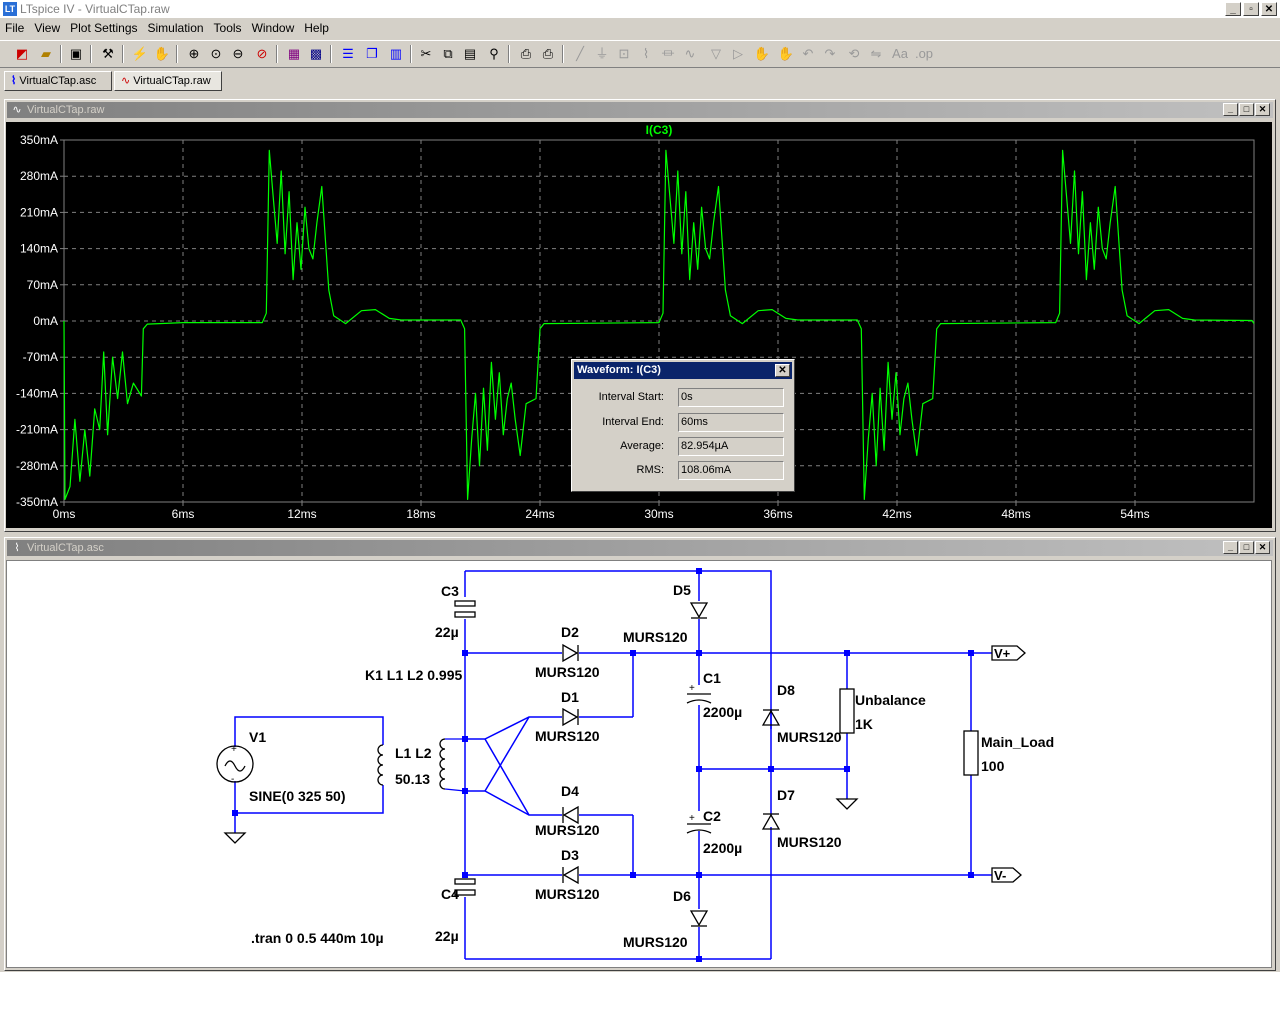 Image resolution: width=1280 pixels, height=1024 pixels. Describe the element at coordinates (1251, 9) in the screenshot. I see `restore-button: ▫` at that location.